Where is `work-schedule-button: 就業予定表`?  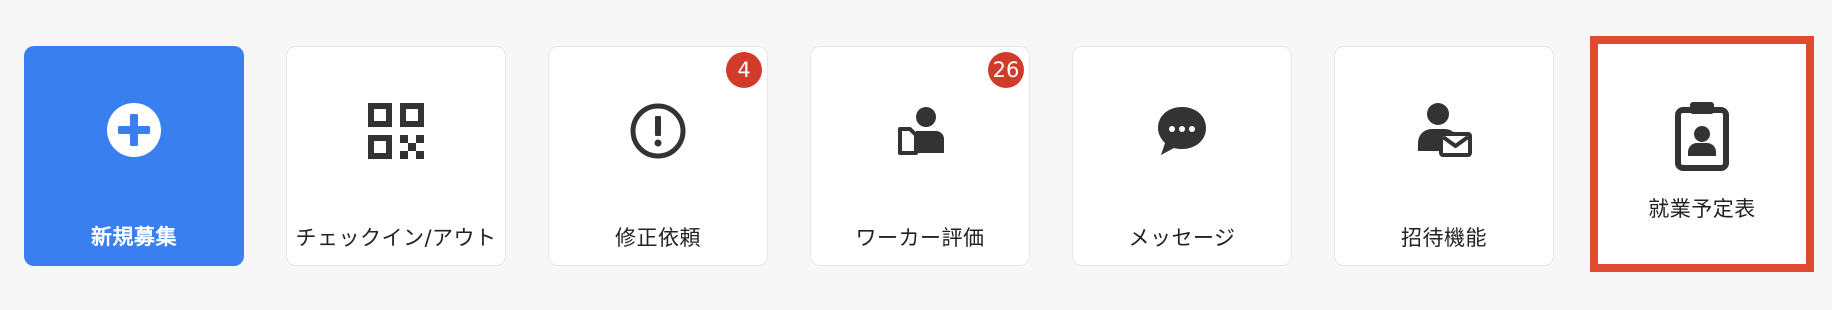
work-schedule-button: 就業予定表 is located at coordinates (1702, 154).